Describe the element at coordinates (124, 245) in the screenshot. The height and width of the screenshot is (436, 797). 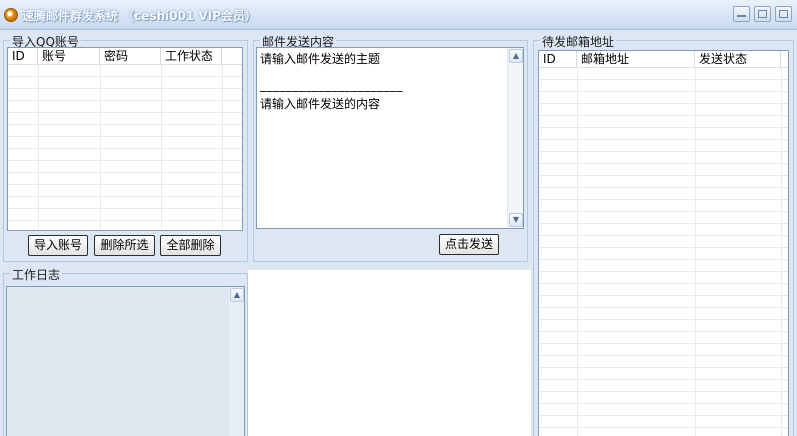
I see `delete-selected-button: 删除所选` at that location.